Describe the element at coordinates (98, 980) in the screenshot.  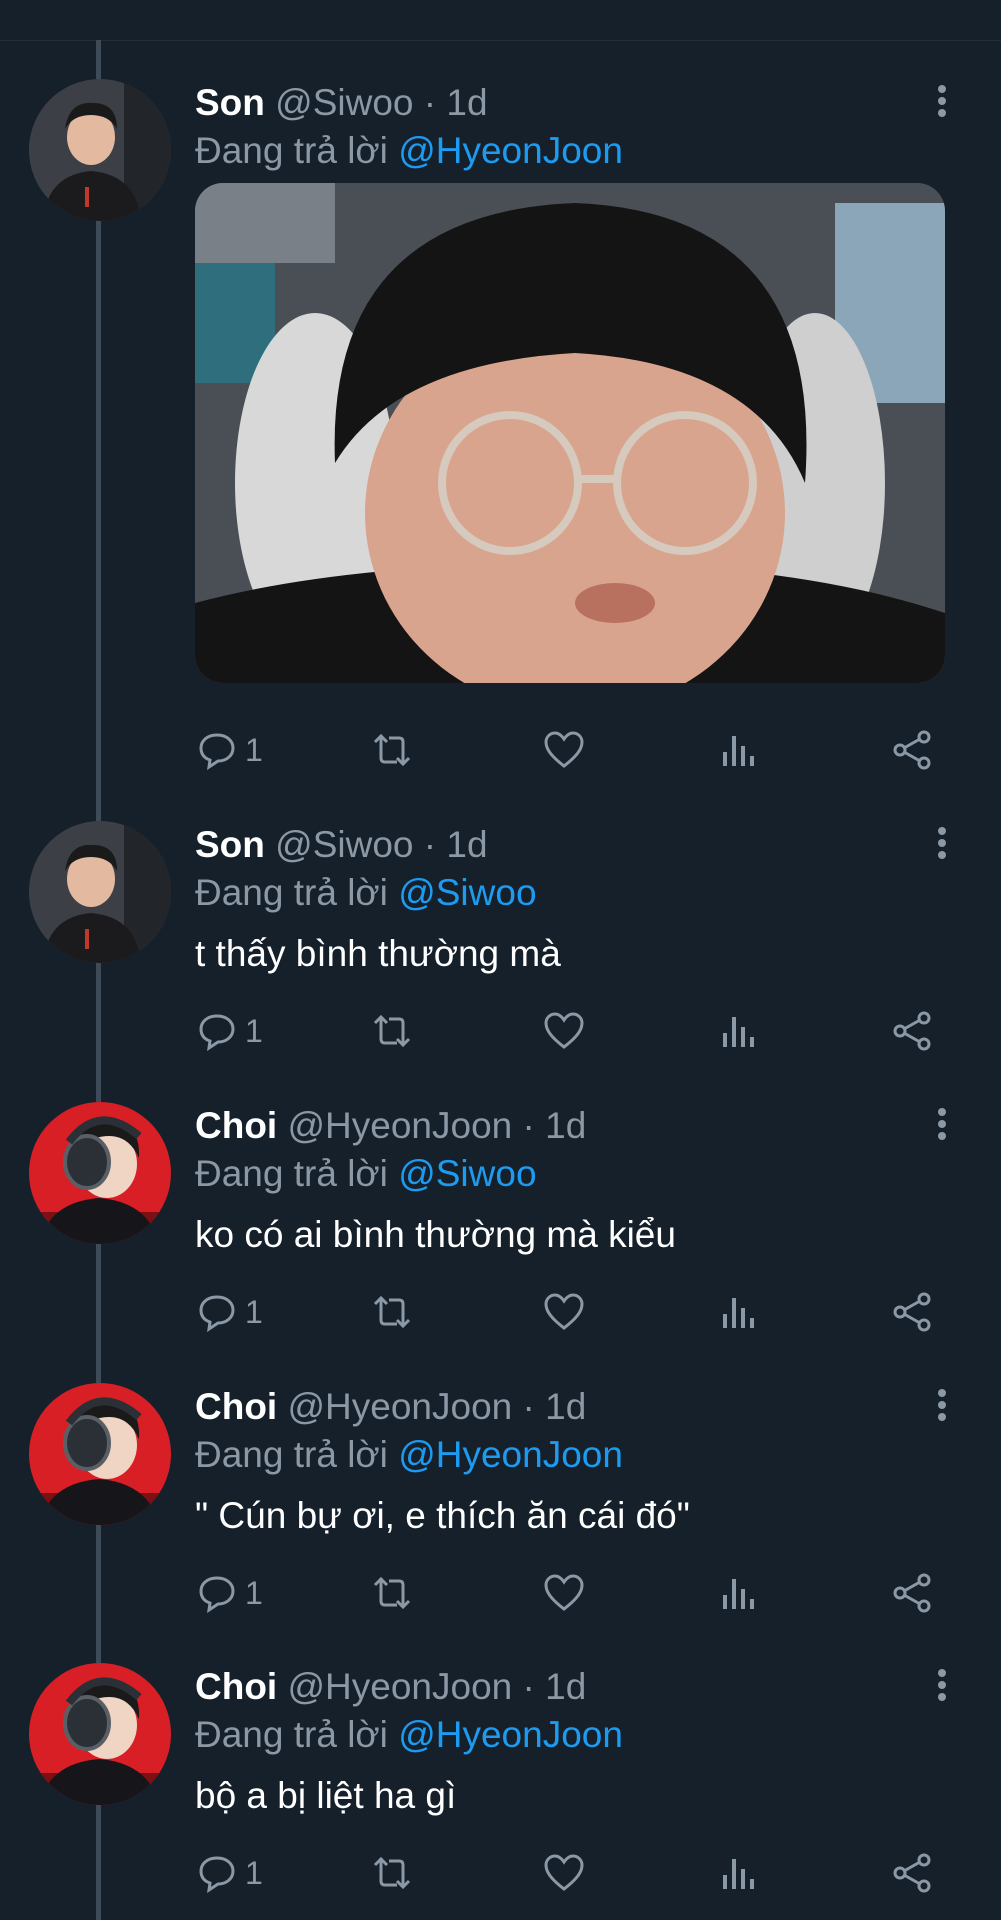
I see `thread-line` at that location.